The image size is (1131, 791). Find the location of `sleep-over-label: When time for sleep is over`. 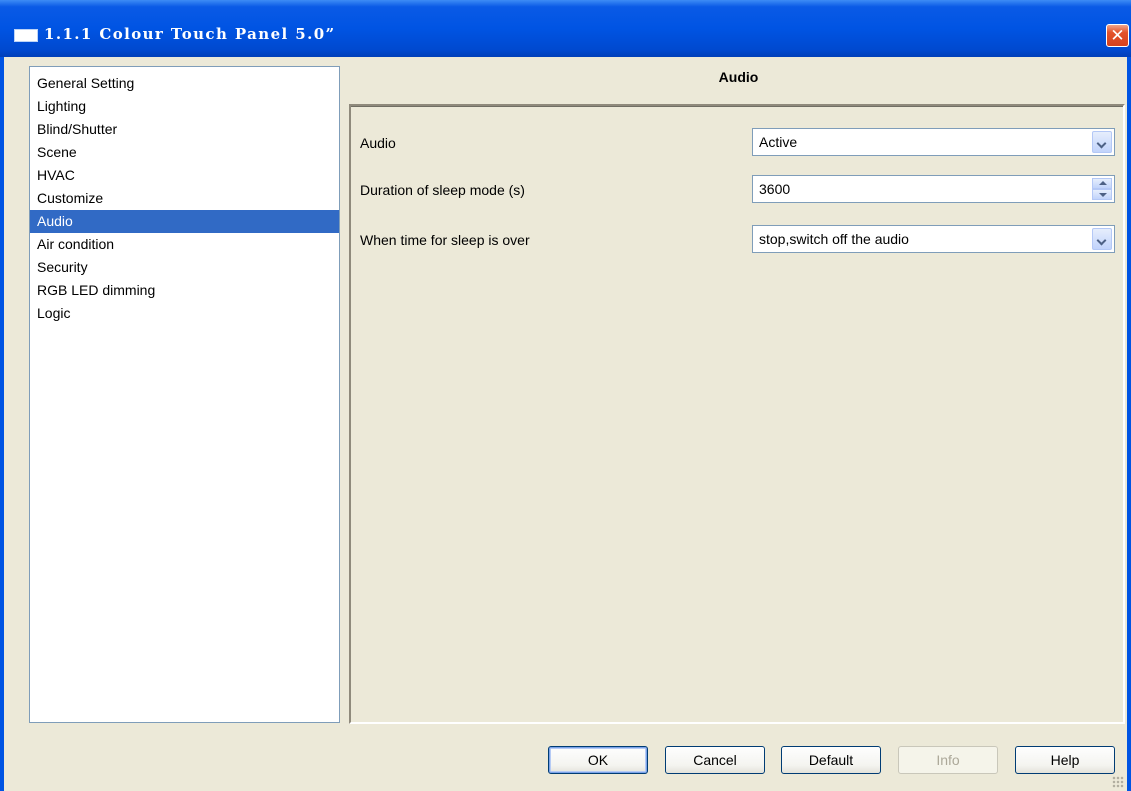

sleep-over-label: When time for sleep is over is located at coordinates (445, 240).